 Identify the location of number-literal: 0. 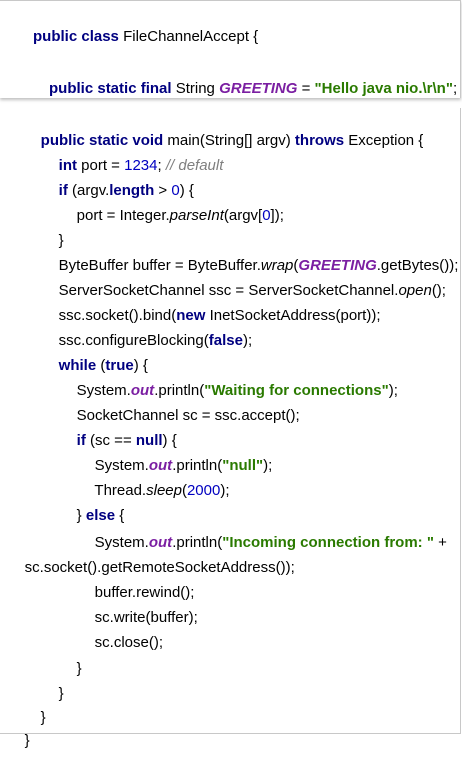
(266, 215).